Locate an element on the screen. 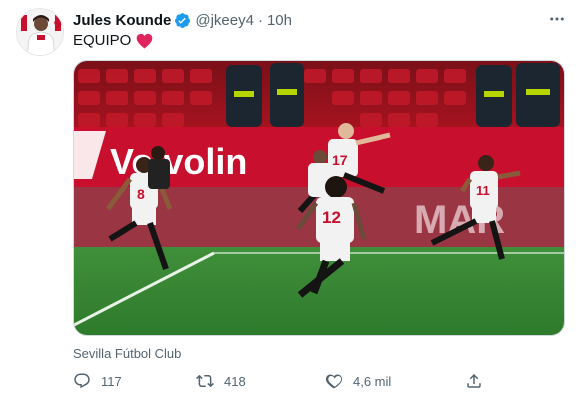 The height and width of the screenshot is (400, 579). more-options-icon is located at coordinates (557, 19).